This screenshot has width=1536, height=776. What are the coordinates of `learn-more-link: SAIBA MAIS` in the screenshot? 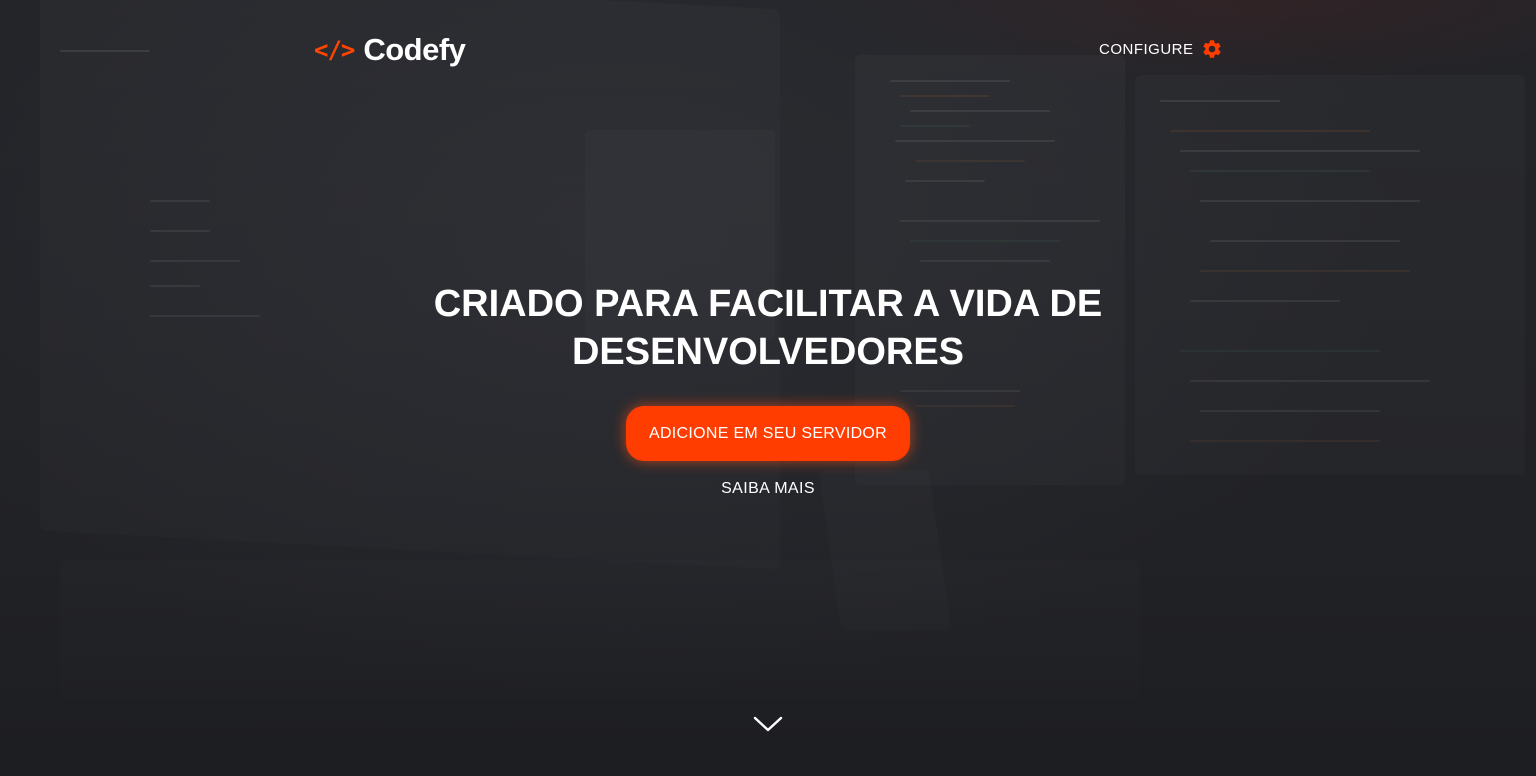 It's located at (768, 489).